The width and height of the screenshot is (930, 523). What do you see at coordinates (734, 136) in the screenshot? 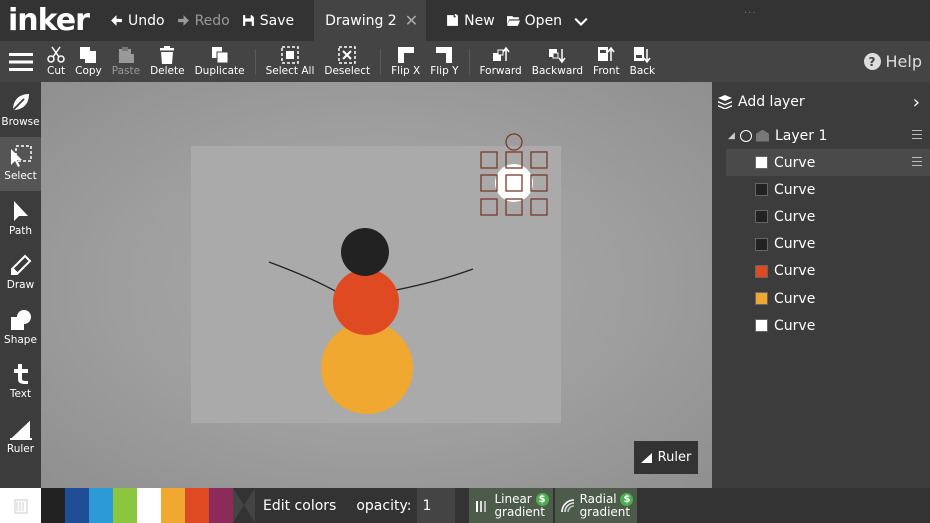
I see `collapse-triangle-icon: ◢` at bounding box center [734, 136].